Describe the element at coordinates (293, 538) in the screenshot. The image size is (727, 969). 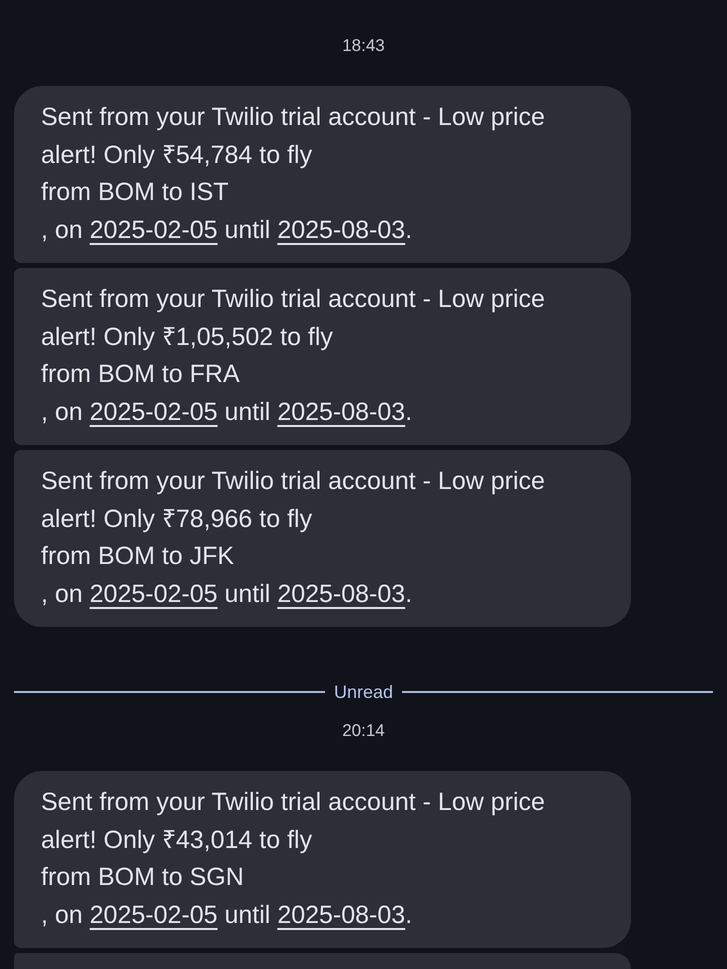
I see `message-text: Sent from your Twilio trial account - Low price alert! Only ₹78,966 to fly from BOM to JFK , on 2025-02-05 until 2025-08-03.` at that location.